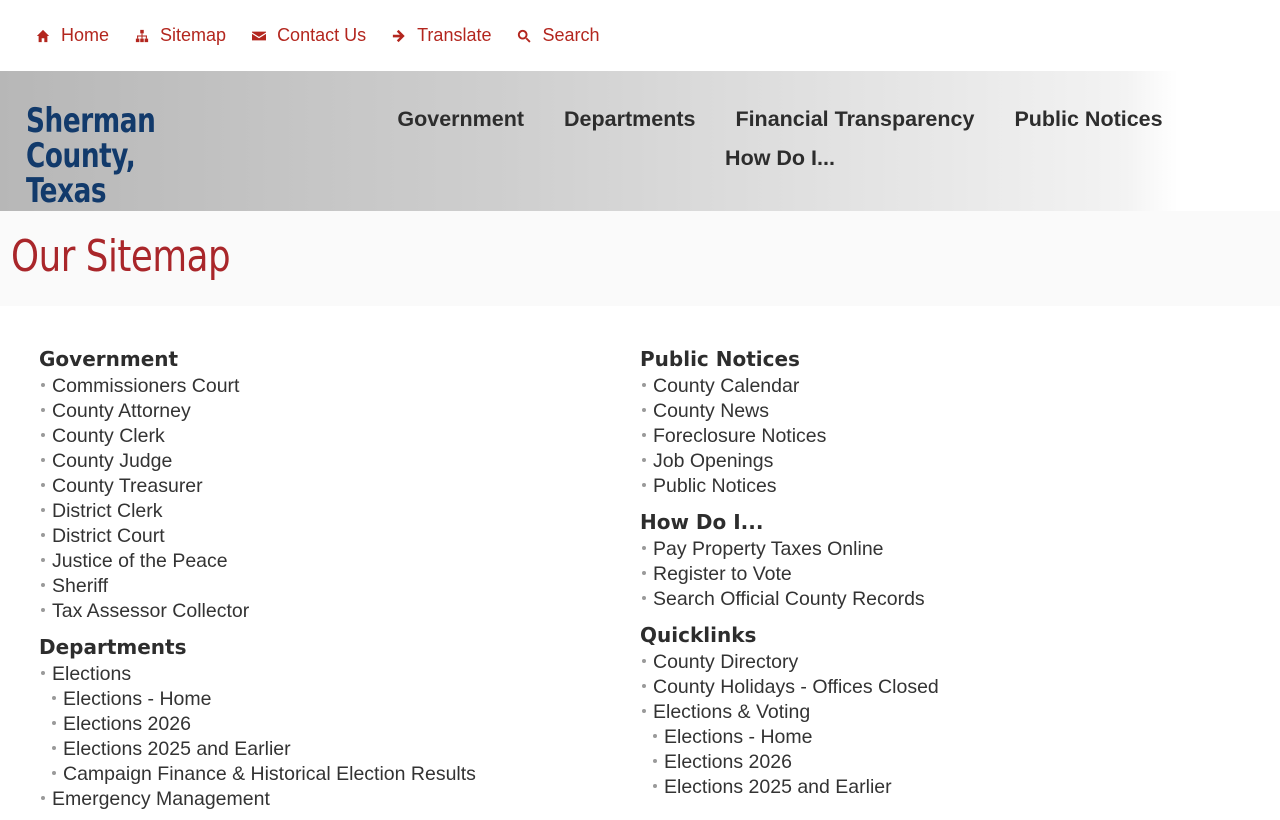 Image resolution: width=1280 pixels, height=820 pixels. I want to click on arrow-right-icon, so click(398, 35).